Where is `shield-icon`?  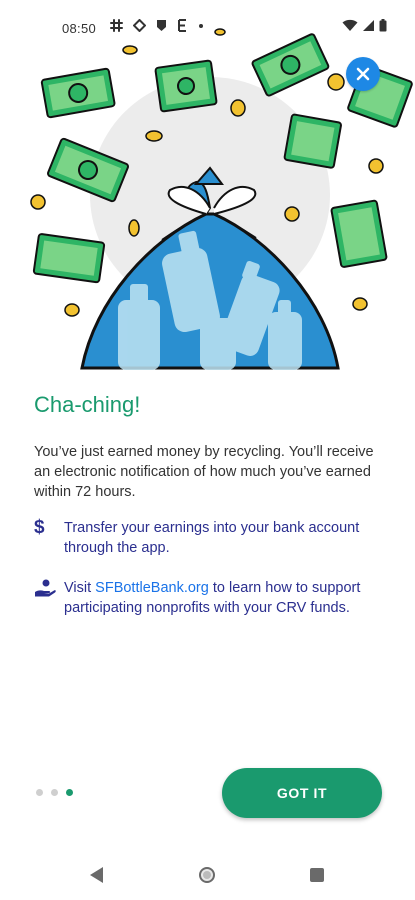
shield-icon is located at coordinates (161, 25).